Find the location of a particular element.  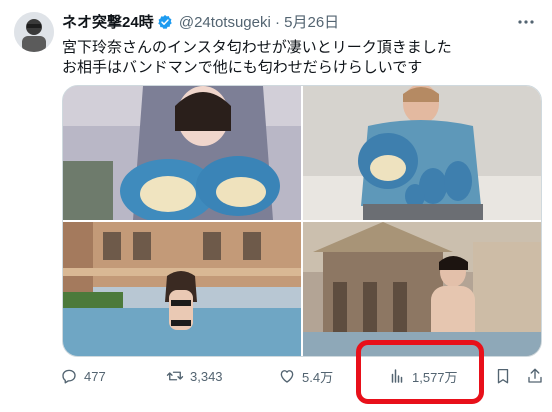

heart-icon is located at coordinates (287, 376).